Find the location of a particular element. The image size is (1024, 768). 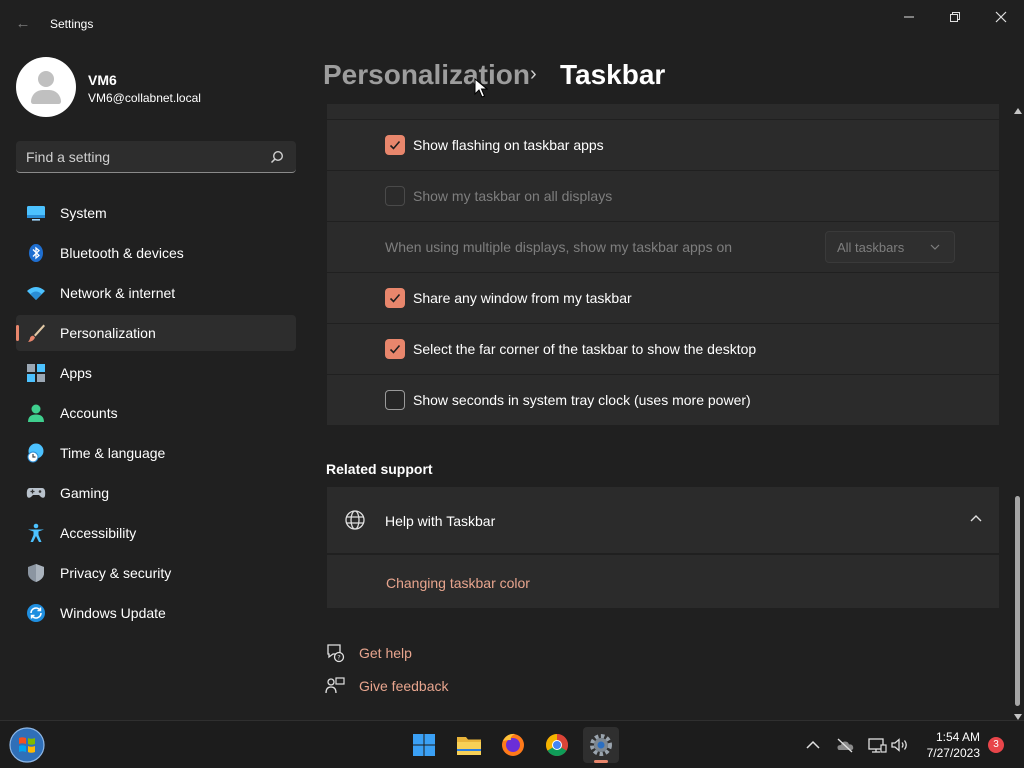

accessibility-icon is located at coordinates (36, 532).